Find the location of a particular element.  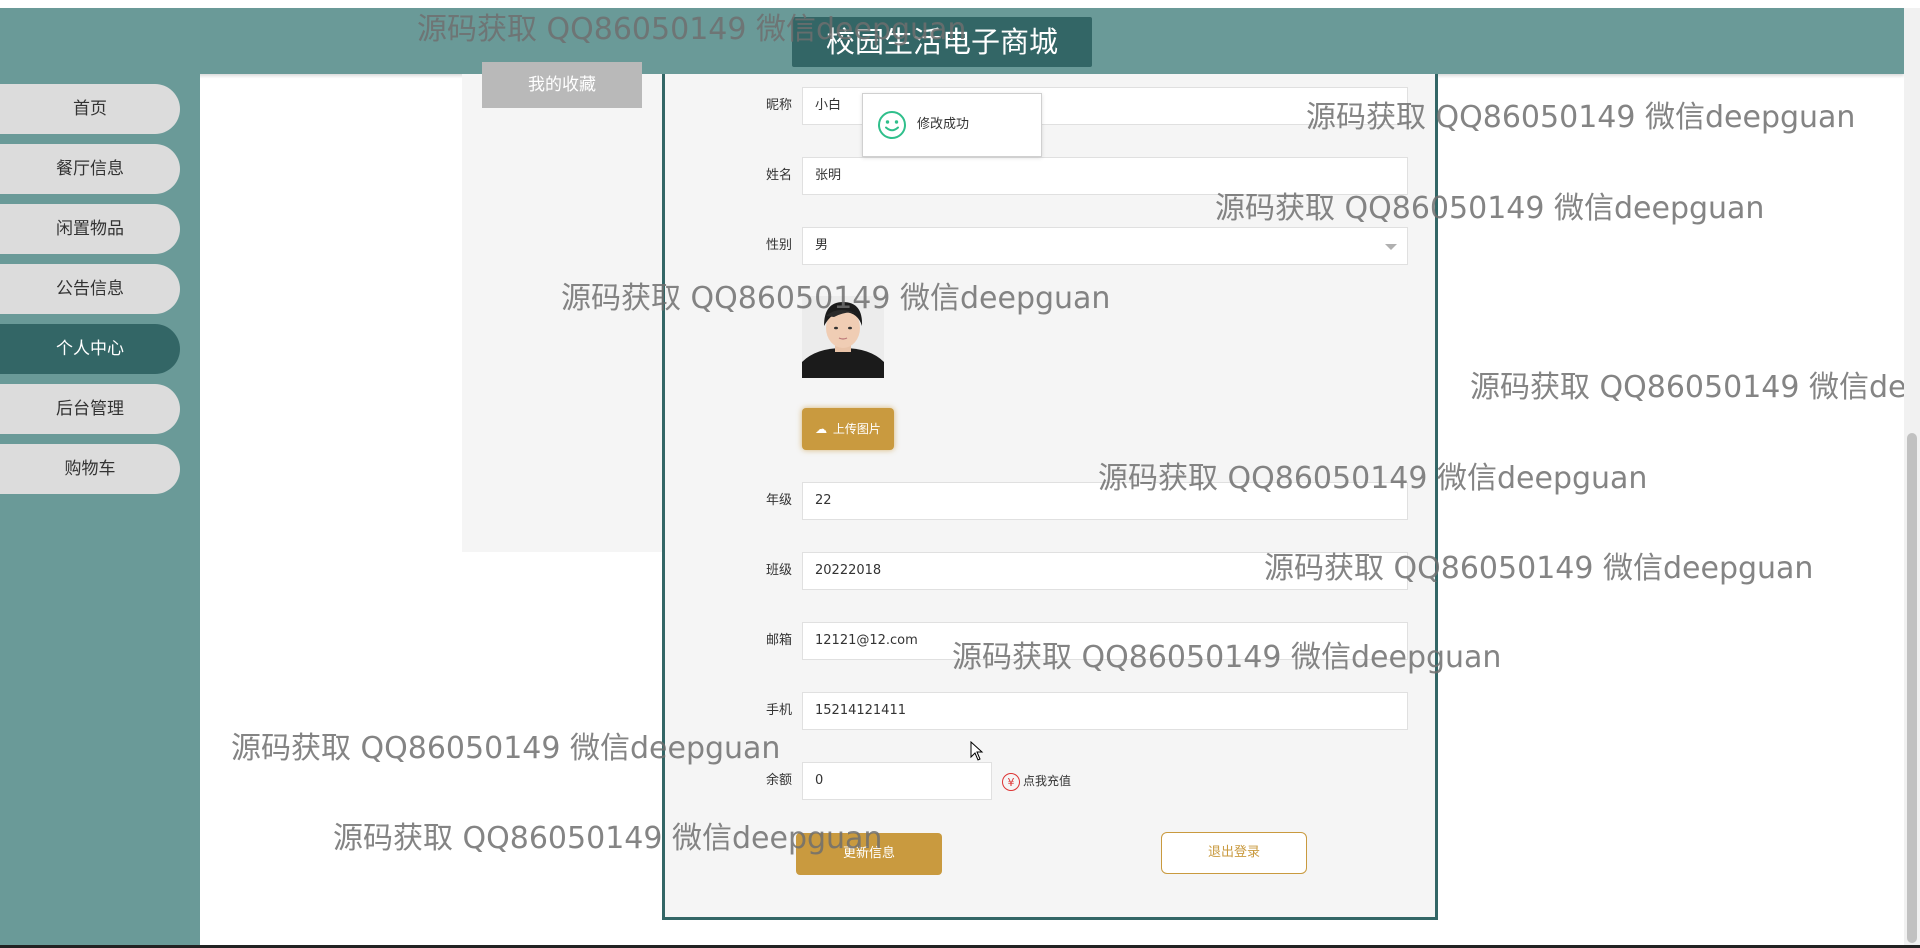

sidebar-item-personal-center: 个人中心 is located at coordinates (90, 349).